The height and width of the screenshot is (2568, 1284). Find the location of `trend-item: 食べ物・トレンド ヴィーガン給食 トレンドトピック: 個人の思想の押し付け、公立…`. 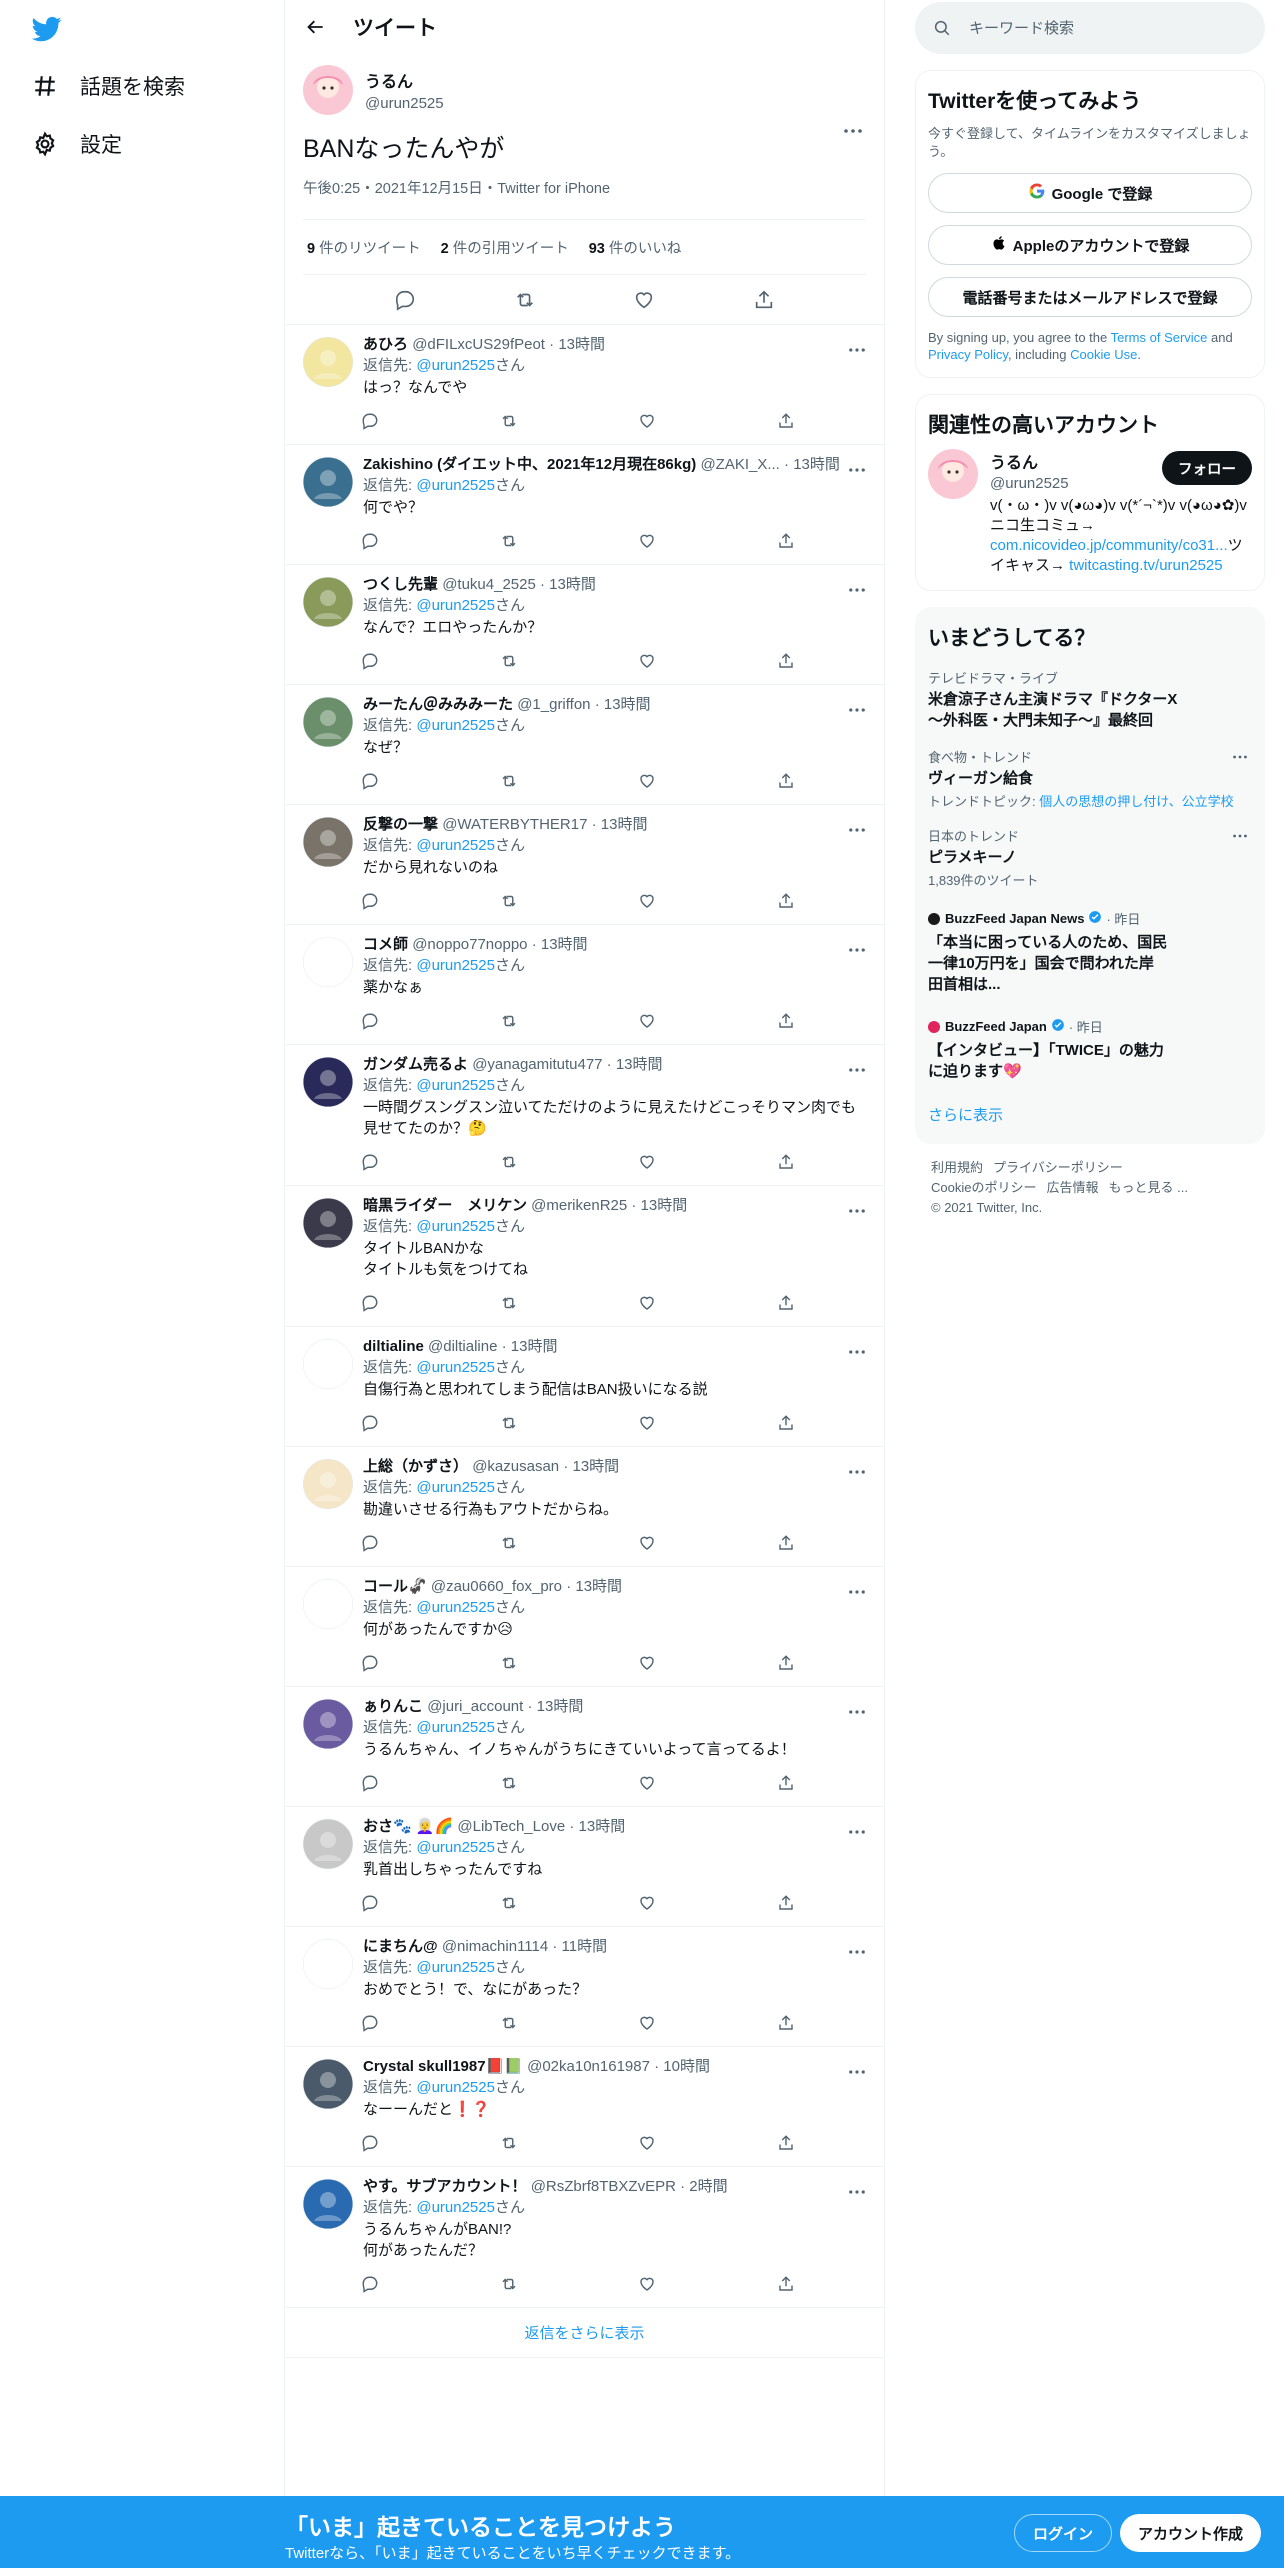

trend-item: 食べ物・トレンド ヴィーガン給食 トレンドトピック: 個人の思想の押し付け、公立… is located at coordinates (1090, 780).